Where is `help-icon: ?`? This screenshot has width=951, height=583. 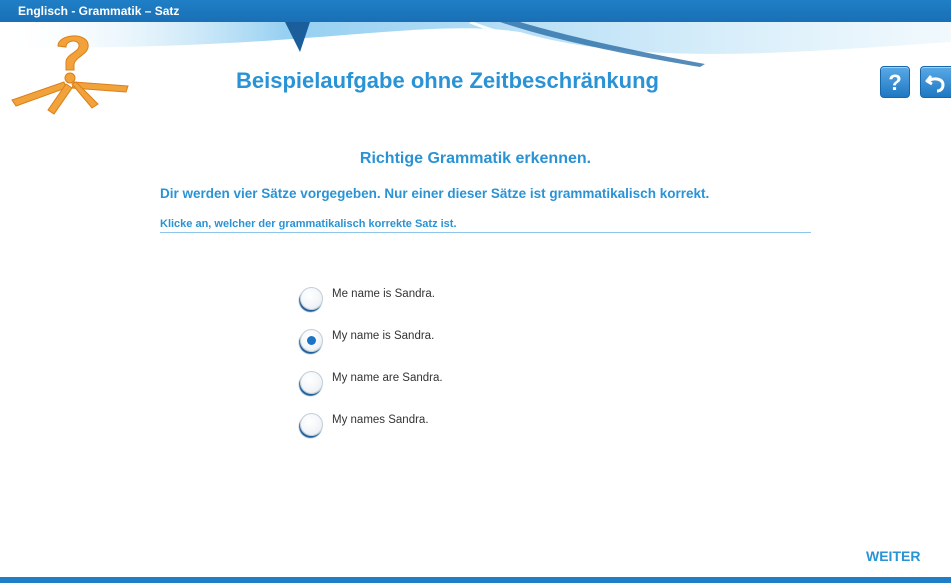 help-icon: ? is located at coordinates (895, 82).